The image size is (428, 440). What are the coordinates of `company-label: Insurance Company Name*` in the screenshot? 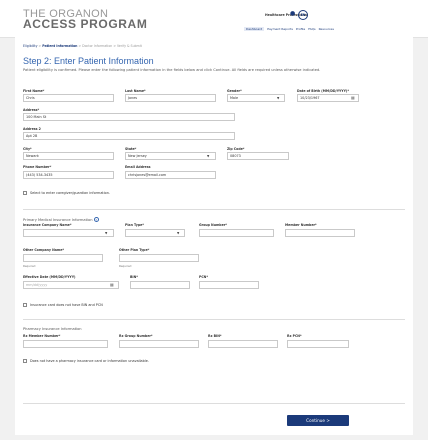 It's located at (47, 225).